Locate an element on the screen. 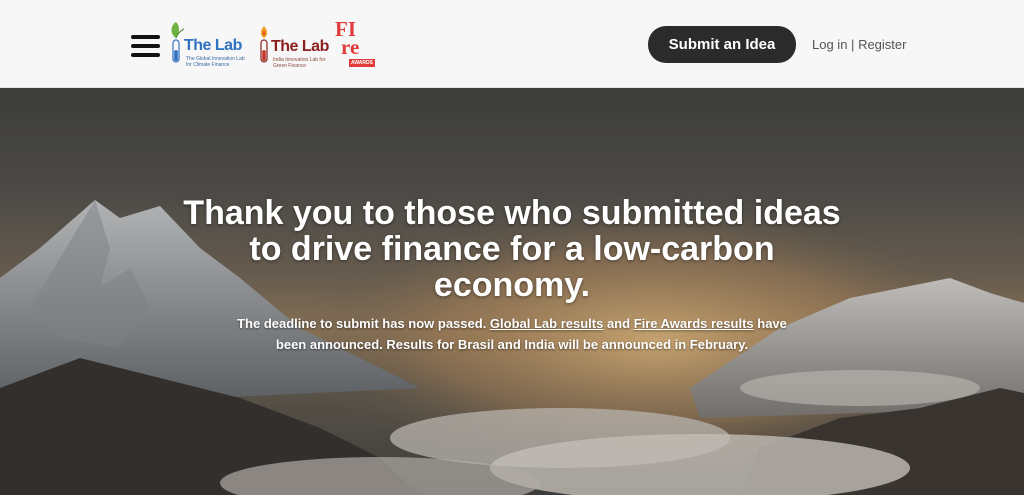 This screenshot has width=1024, height=495. logo-tagline: India Innovation Lab for Green Finance is located at coordinates (299, 63).